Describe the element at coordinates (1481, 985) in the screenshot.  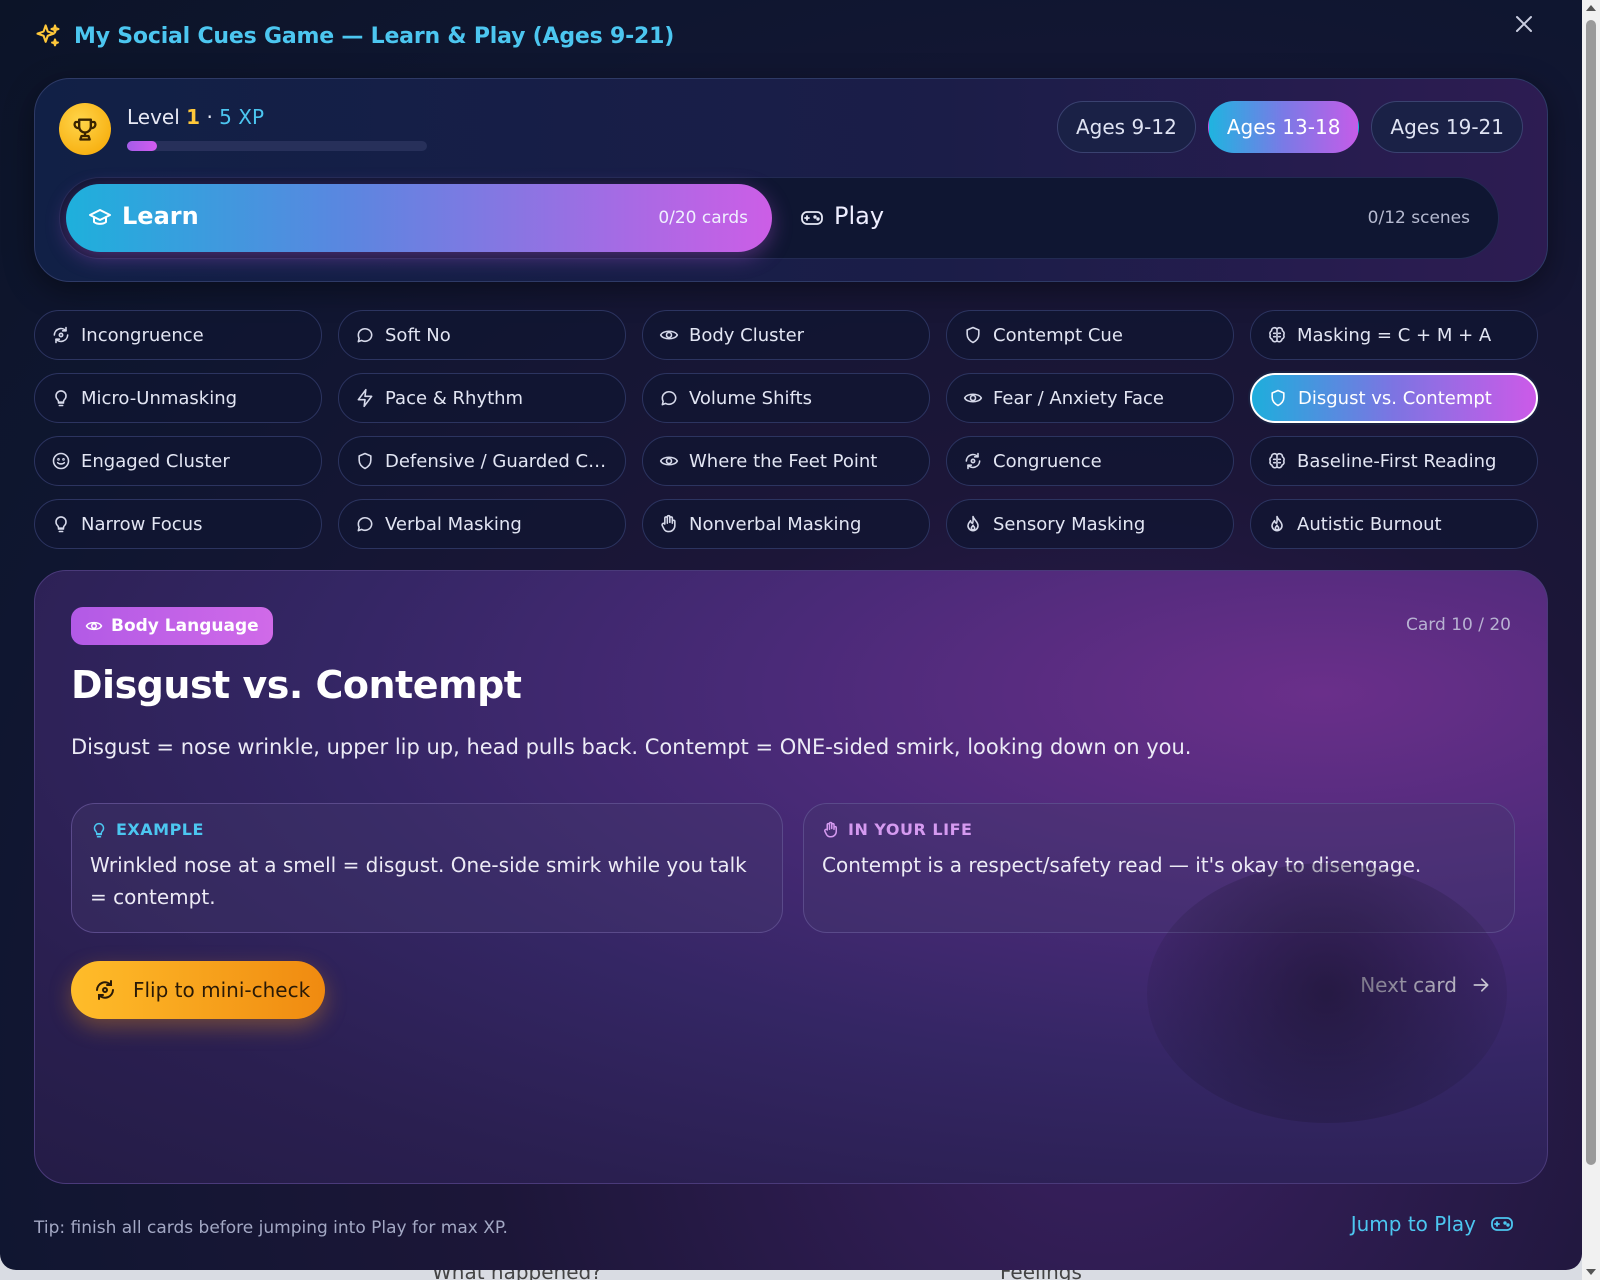
I see `arrow-right-icon` at that location.